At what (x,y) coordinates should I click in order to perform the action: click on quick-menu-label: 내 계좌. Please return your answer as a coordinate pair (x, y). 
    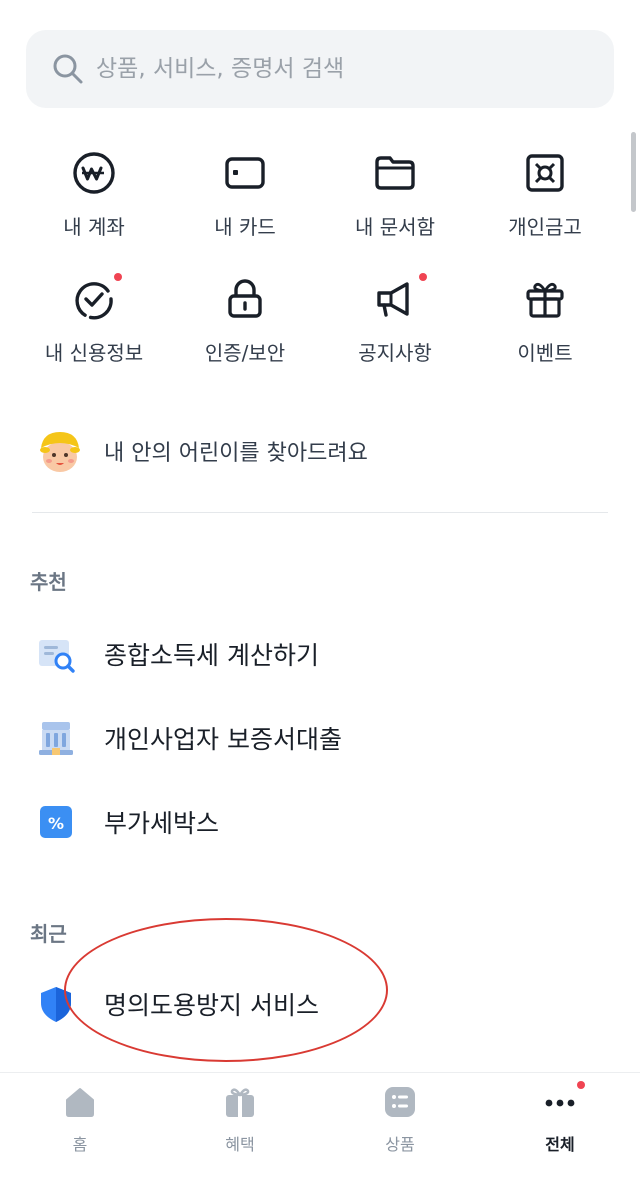
    Looking at the image, I should click on (94, 227).